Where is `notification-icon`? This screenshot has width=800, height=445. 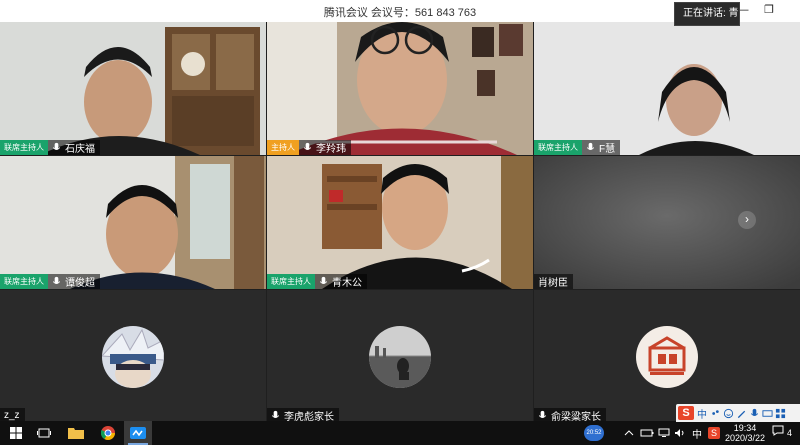 notification-icon is located at coordinates (778, 430).